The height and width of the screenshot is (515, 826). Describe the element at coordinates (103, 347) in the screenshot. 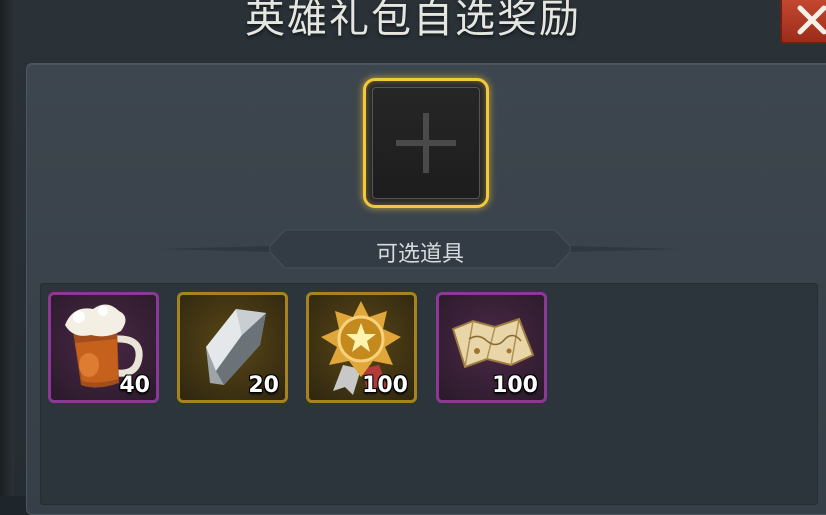

I see `item-slot-beer: 40` at that location.